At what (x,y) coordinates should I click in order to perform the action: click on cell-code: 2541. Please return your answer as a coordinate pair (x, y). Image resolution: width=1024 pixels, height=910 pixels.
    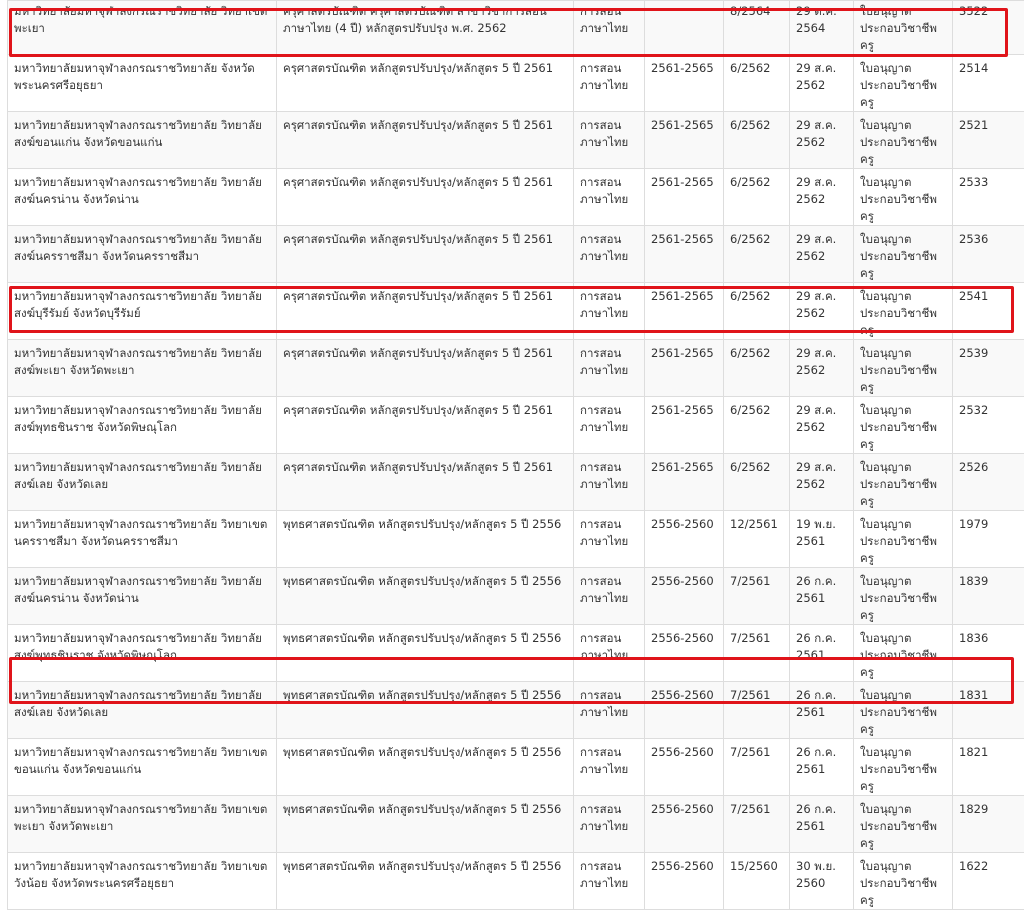
    Looking at the image, I should click on (988, 311).